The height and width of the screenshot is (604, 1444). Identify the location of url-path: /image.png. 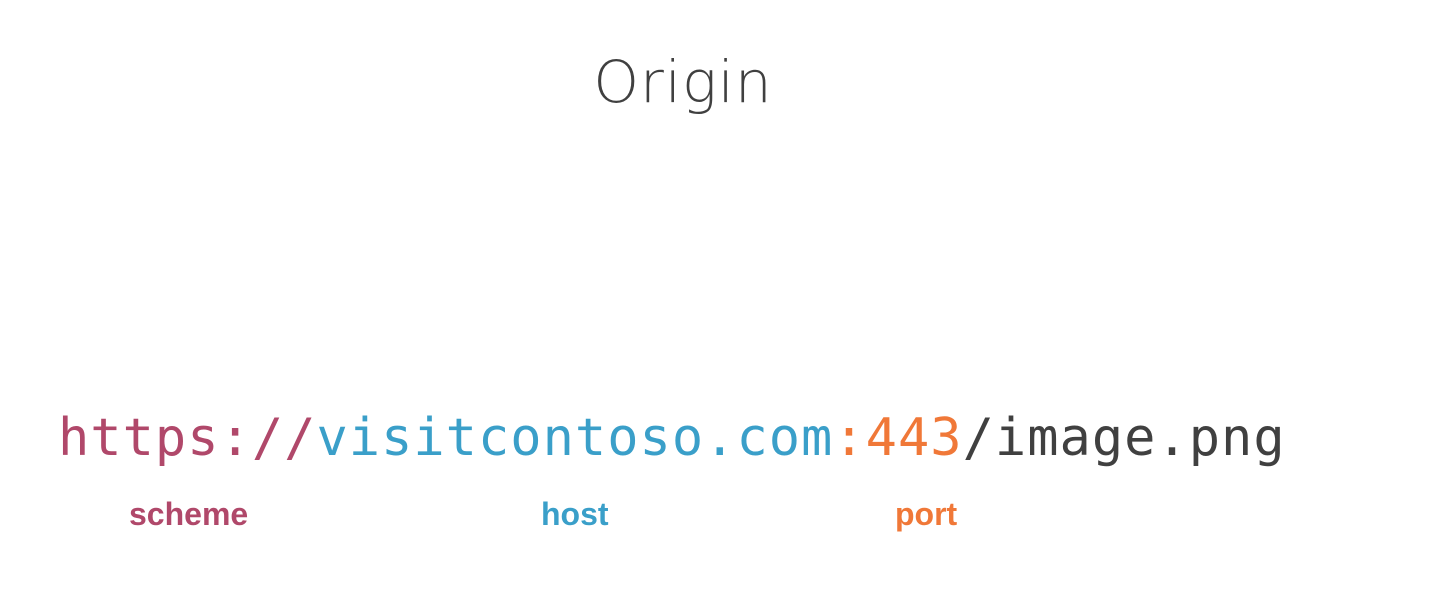
(1124, 438).